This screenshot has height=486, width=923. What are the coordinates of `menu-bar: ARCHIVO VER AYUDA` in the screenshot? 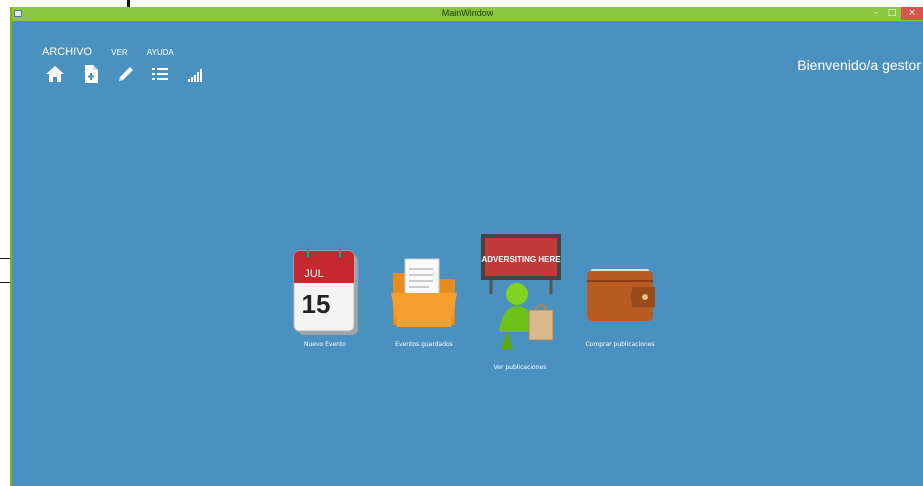 It's located at (115, 49).